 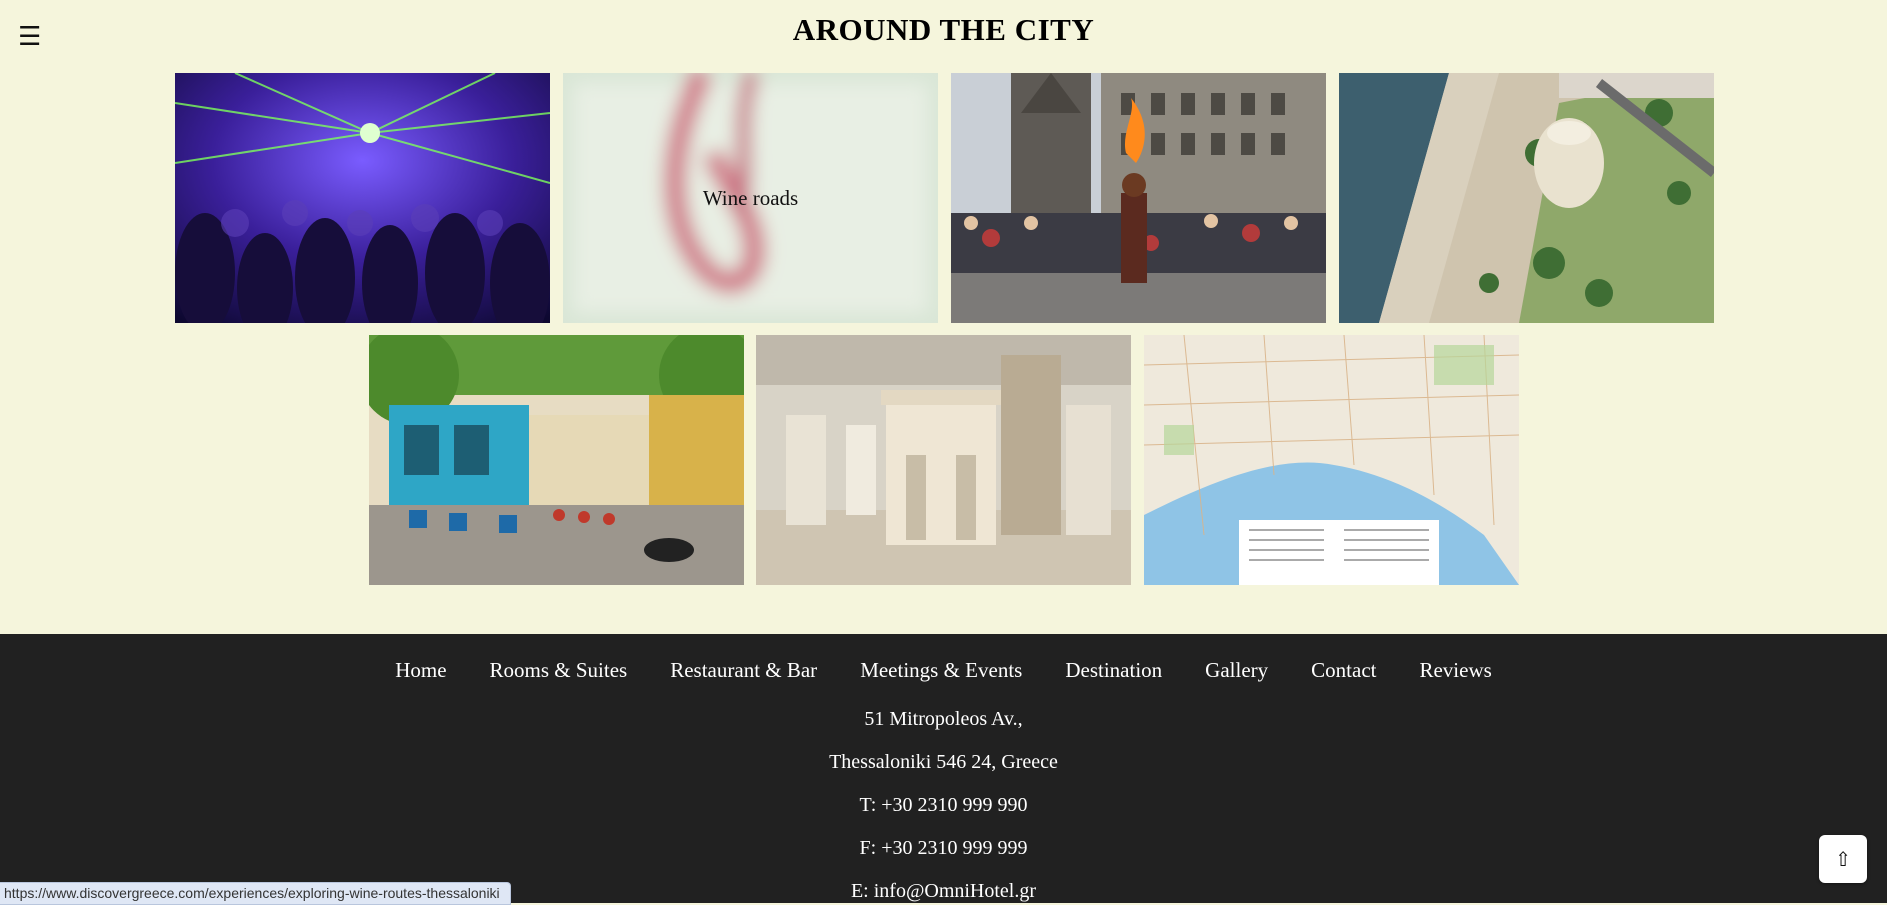 I want to click on tile-wine-roads: Wine roads, so click(x=750, y=198).